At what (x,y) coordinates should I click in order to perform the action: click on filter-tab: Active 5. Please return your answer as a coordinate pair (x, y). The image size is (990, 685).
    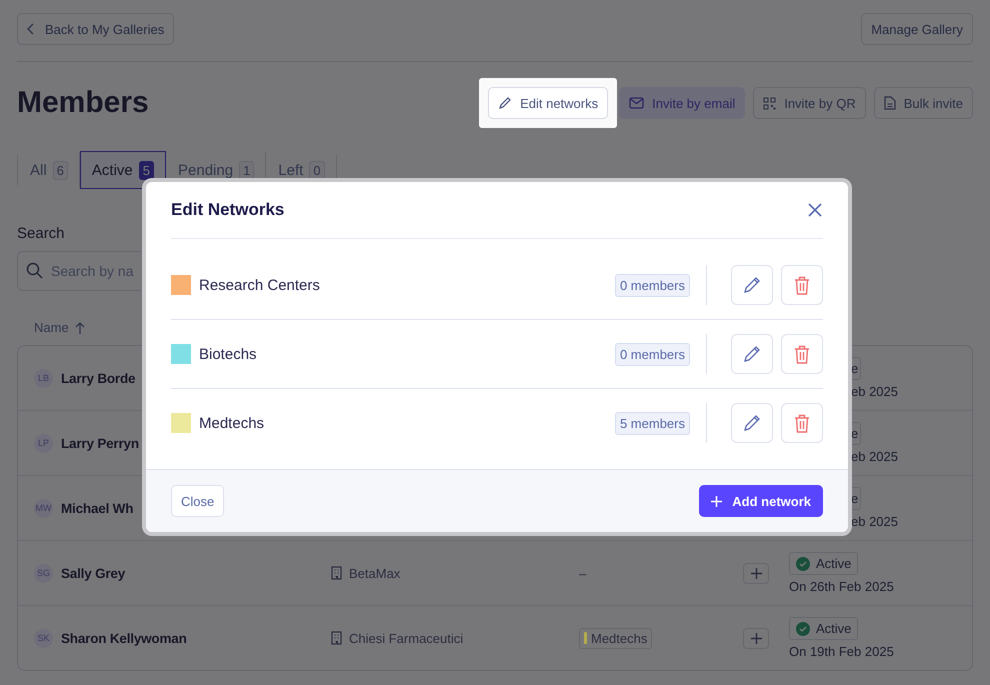
    Looking at the image, I should click on (123, 170).